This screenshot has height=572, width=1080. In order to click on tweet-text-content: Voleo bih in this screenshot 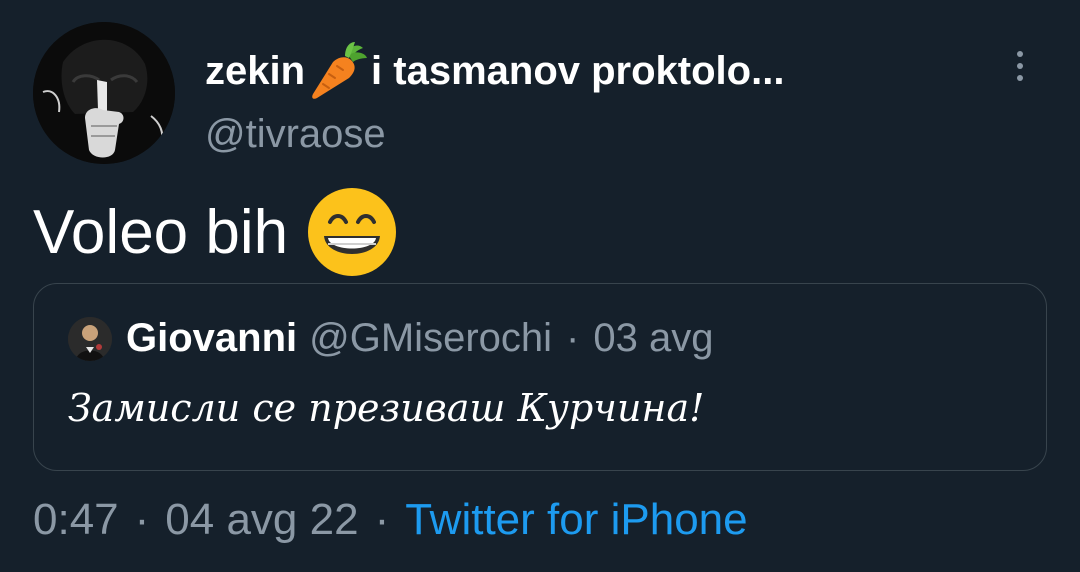, I will do `click(161, 232)`.